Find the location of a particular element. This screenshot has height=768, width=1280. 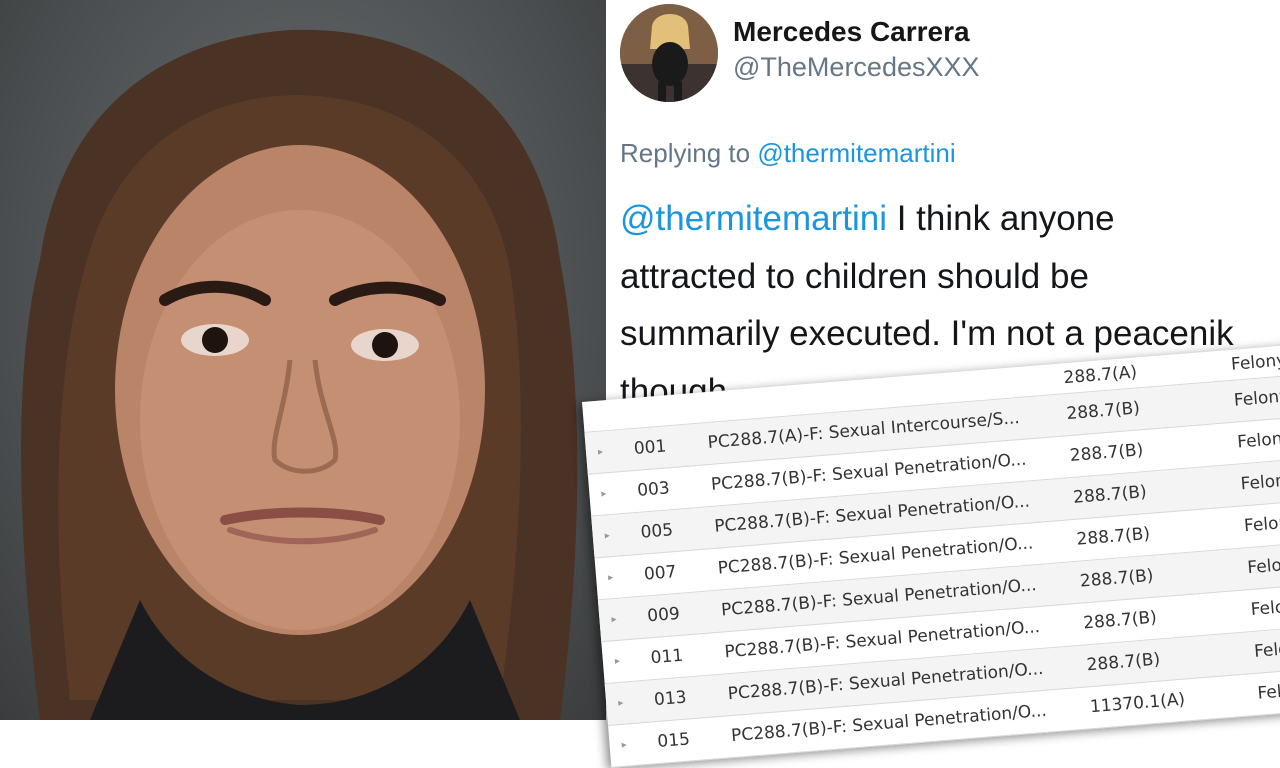

charge-number: 003 is located at coordinates (653, 489).